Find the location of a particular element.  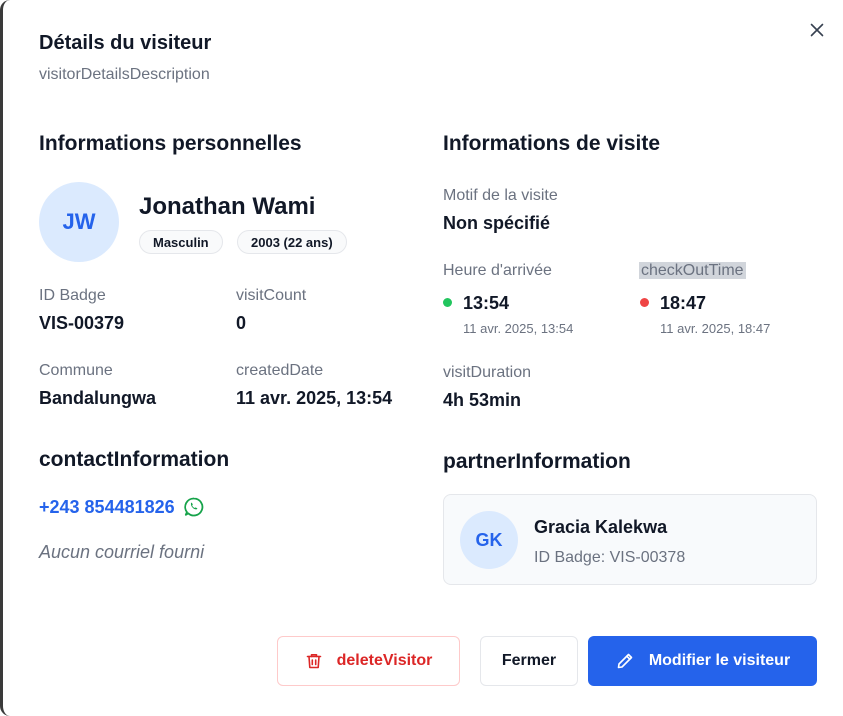

checkout-status-dot is located at coordinates (644, 303).